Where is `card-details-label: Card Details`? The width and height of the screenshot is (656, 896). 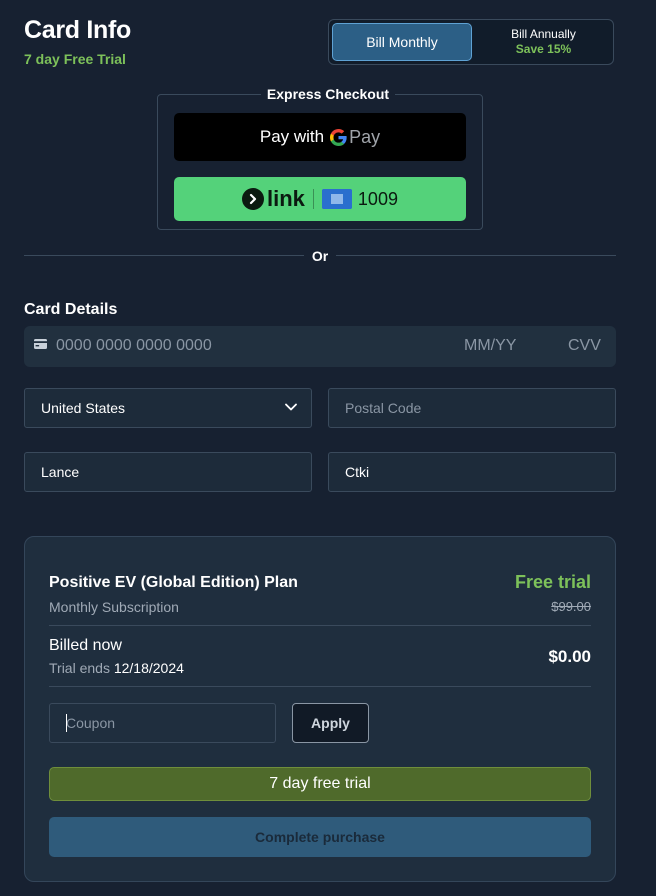 card-details-label: Card Details is located at coordinates (71, 309).